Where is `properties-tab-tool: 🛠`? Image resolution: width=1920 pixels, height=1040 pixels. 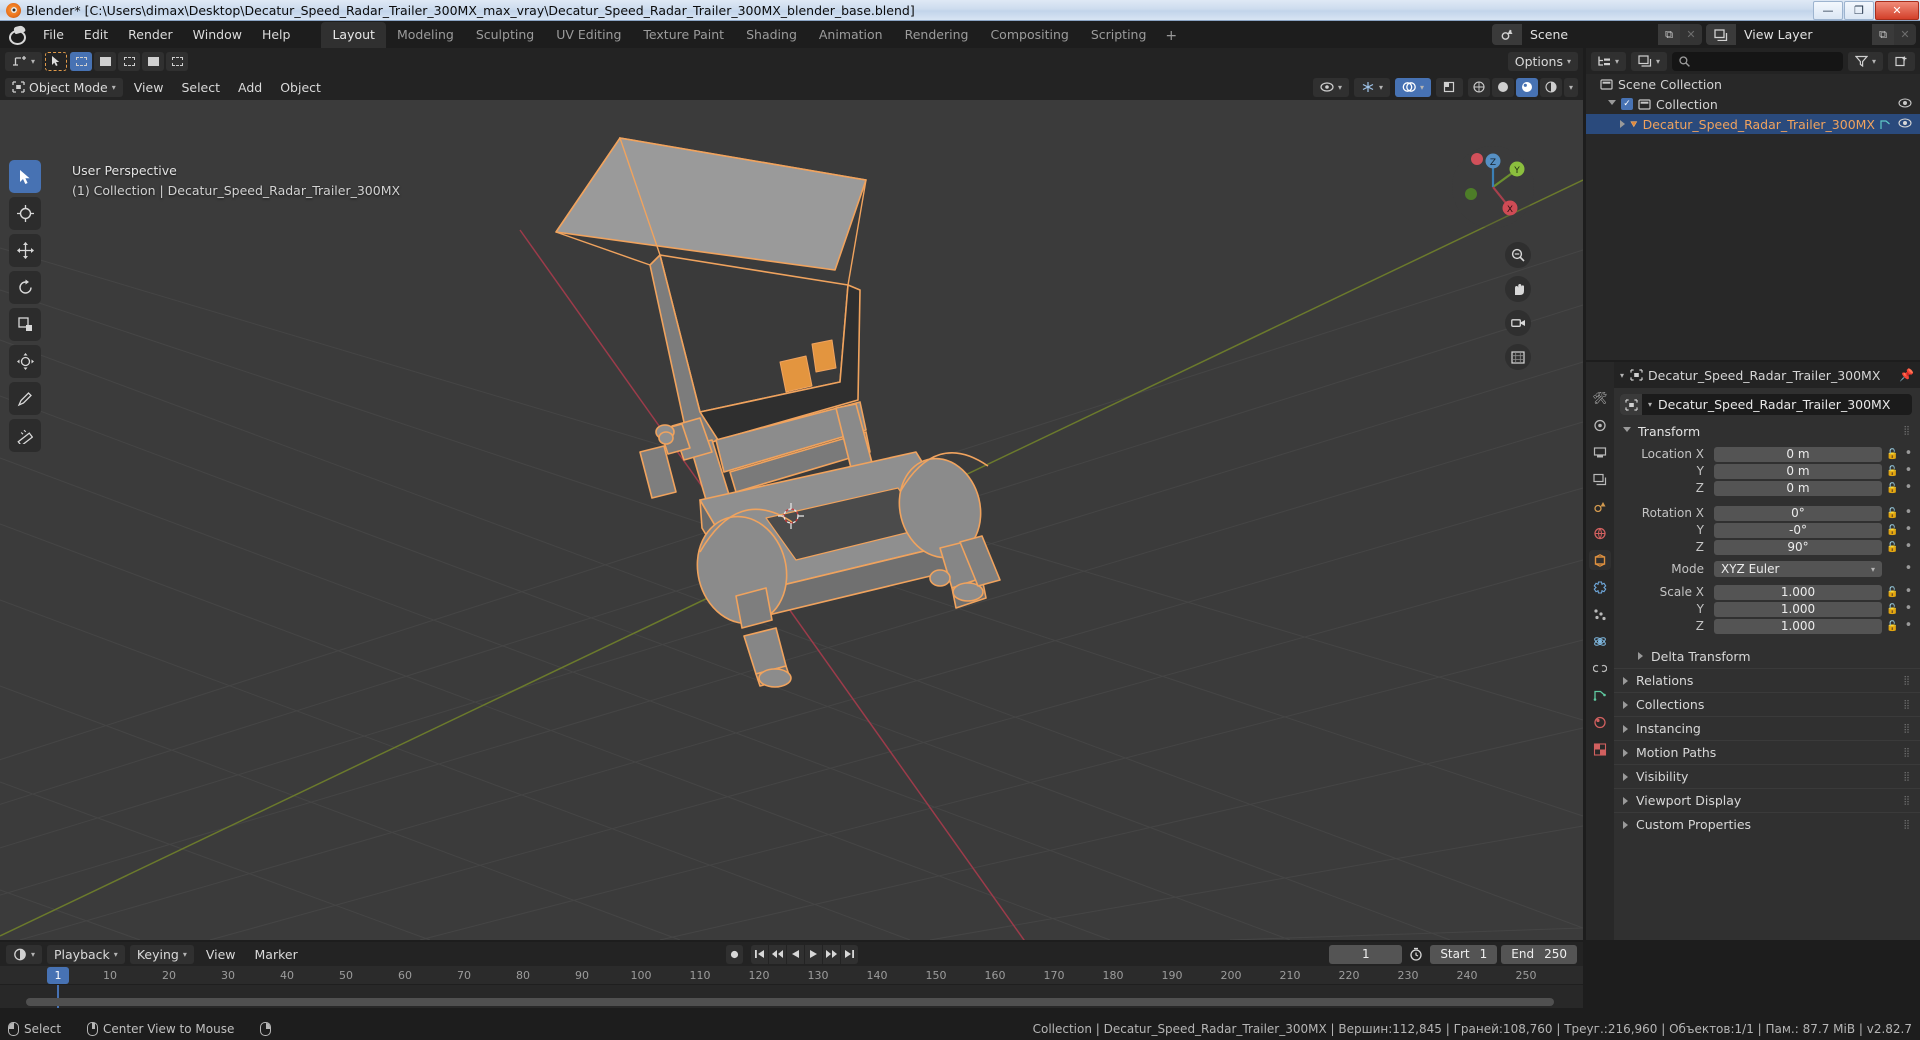
properties-tab-tool: 🛠 is located at coordinates (1600, 398).